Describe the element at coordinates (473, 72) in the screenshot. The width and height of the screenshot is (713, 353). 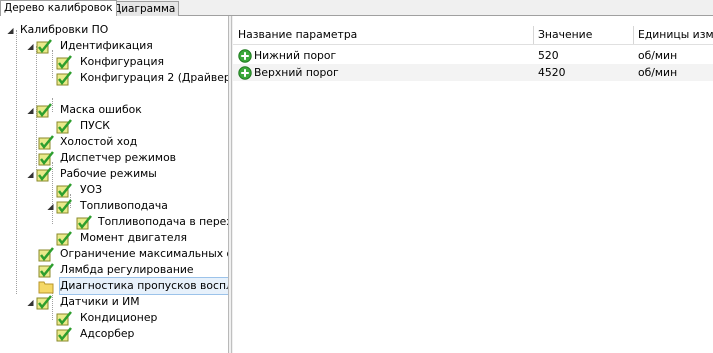
I see `table-row: Верхний порог 4520 об/мин` at that location.